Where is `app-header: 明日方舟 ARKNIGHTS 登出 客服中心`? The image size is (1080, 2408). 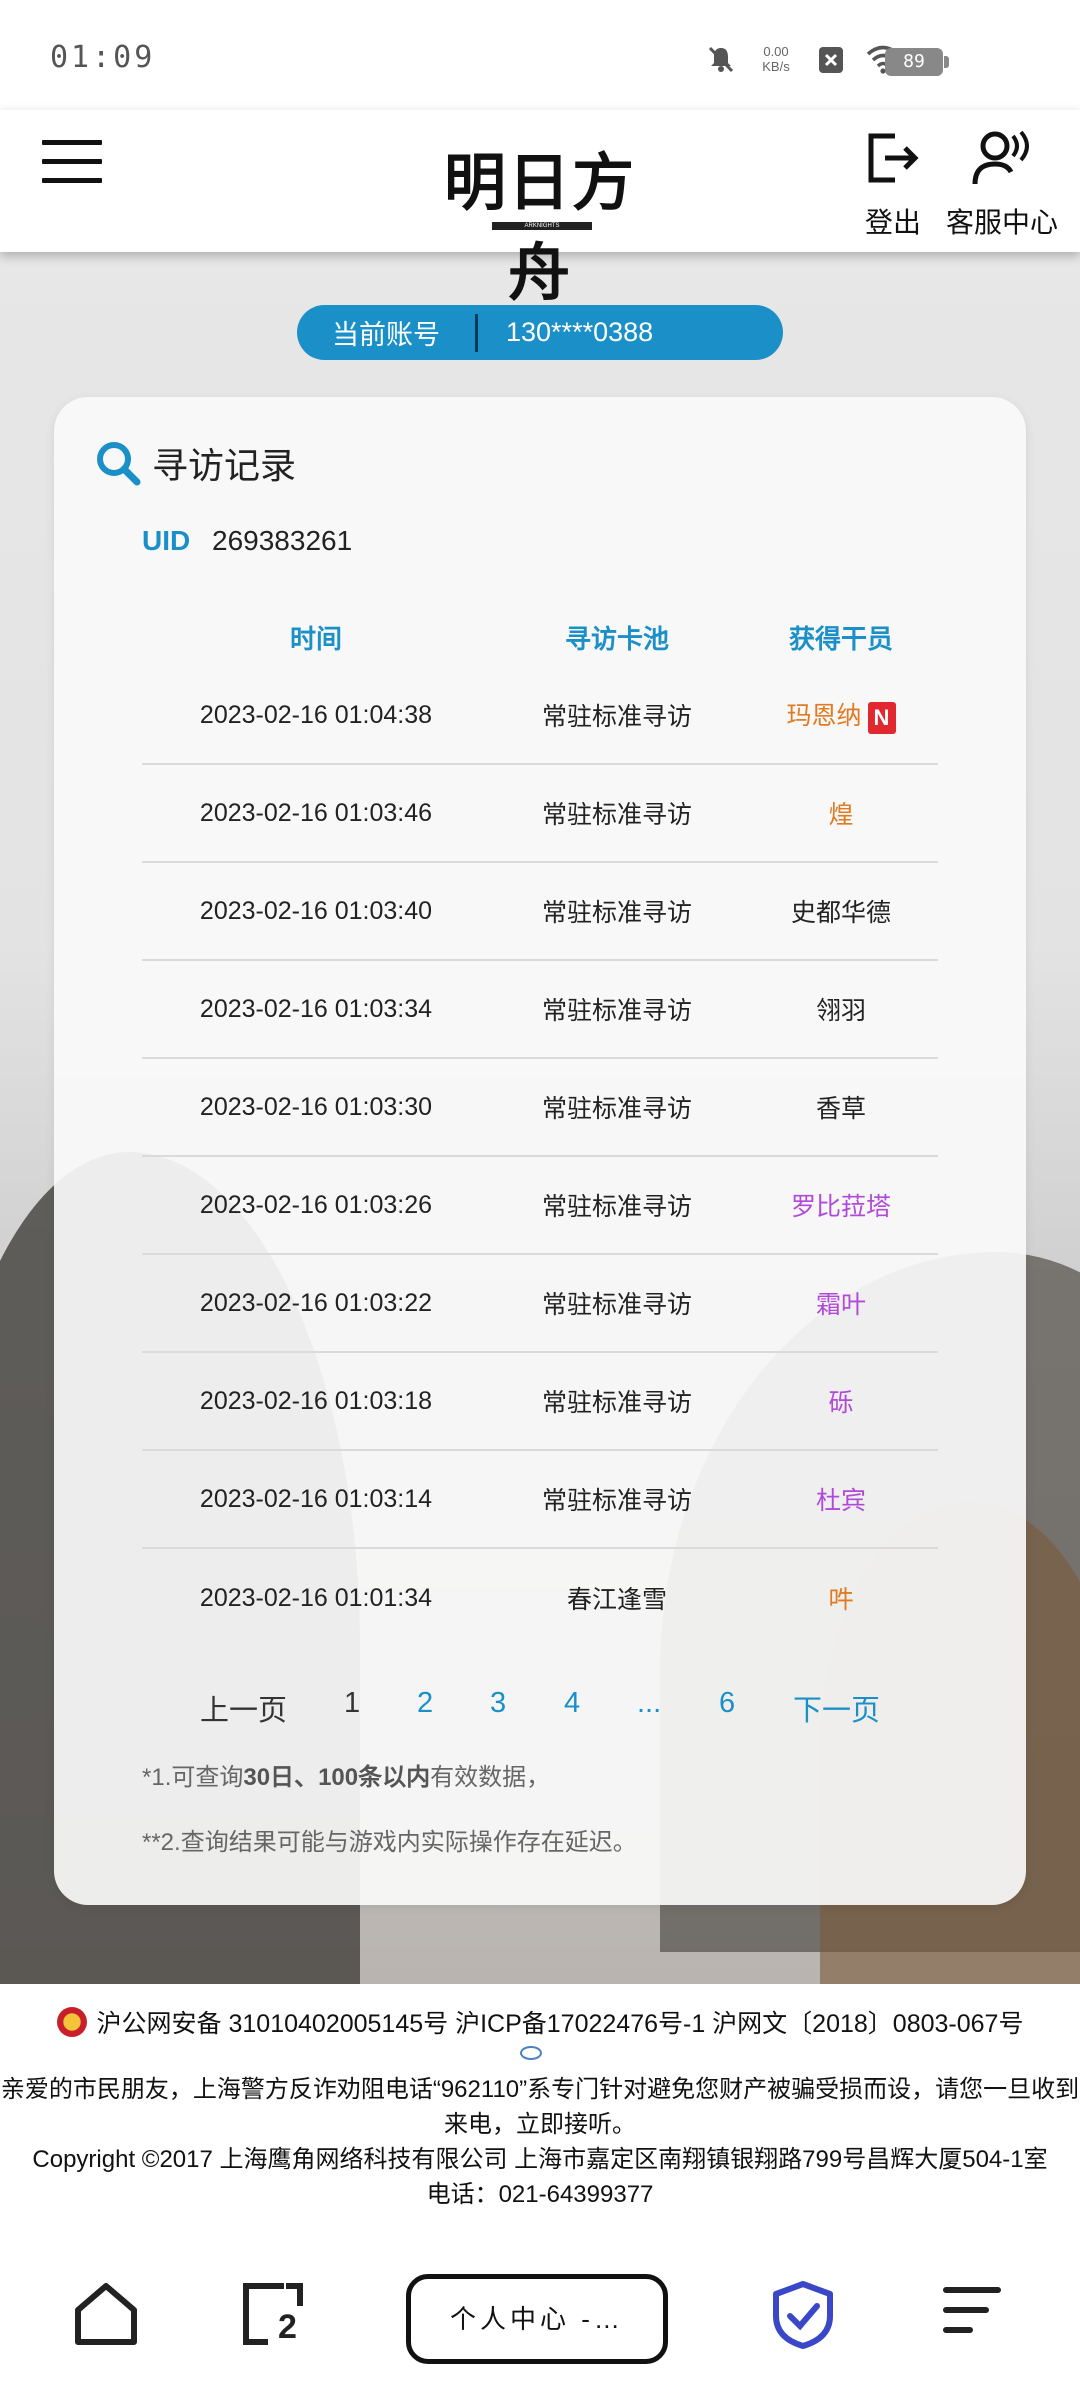
app-header: 明日方舟 ARKNIGHTS 登出 客服中心 is located at coordinates (540, 209).